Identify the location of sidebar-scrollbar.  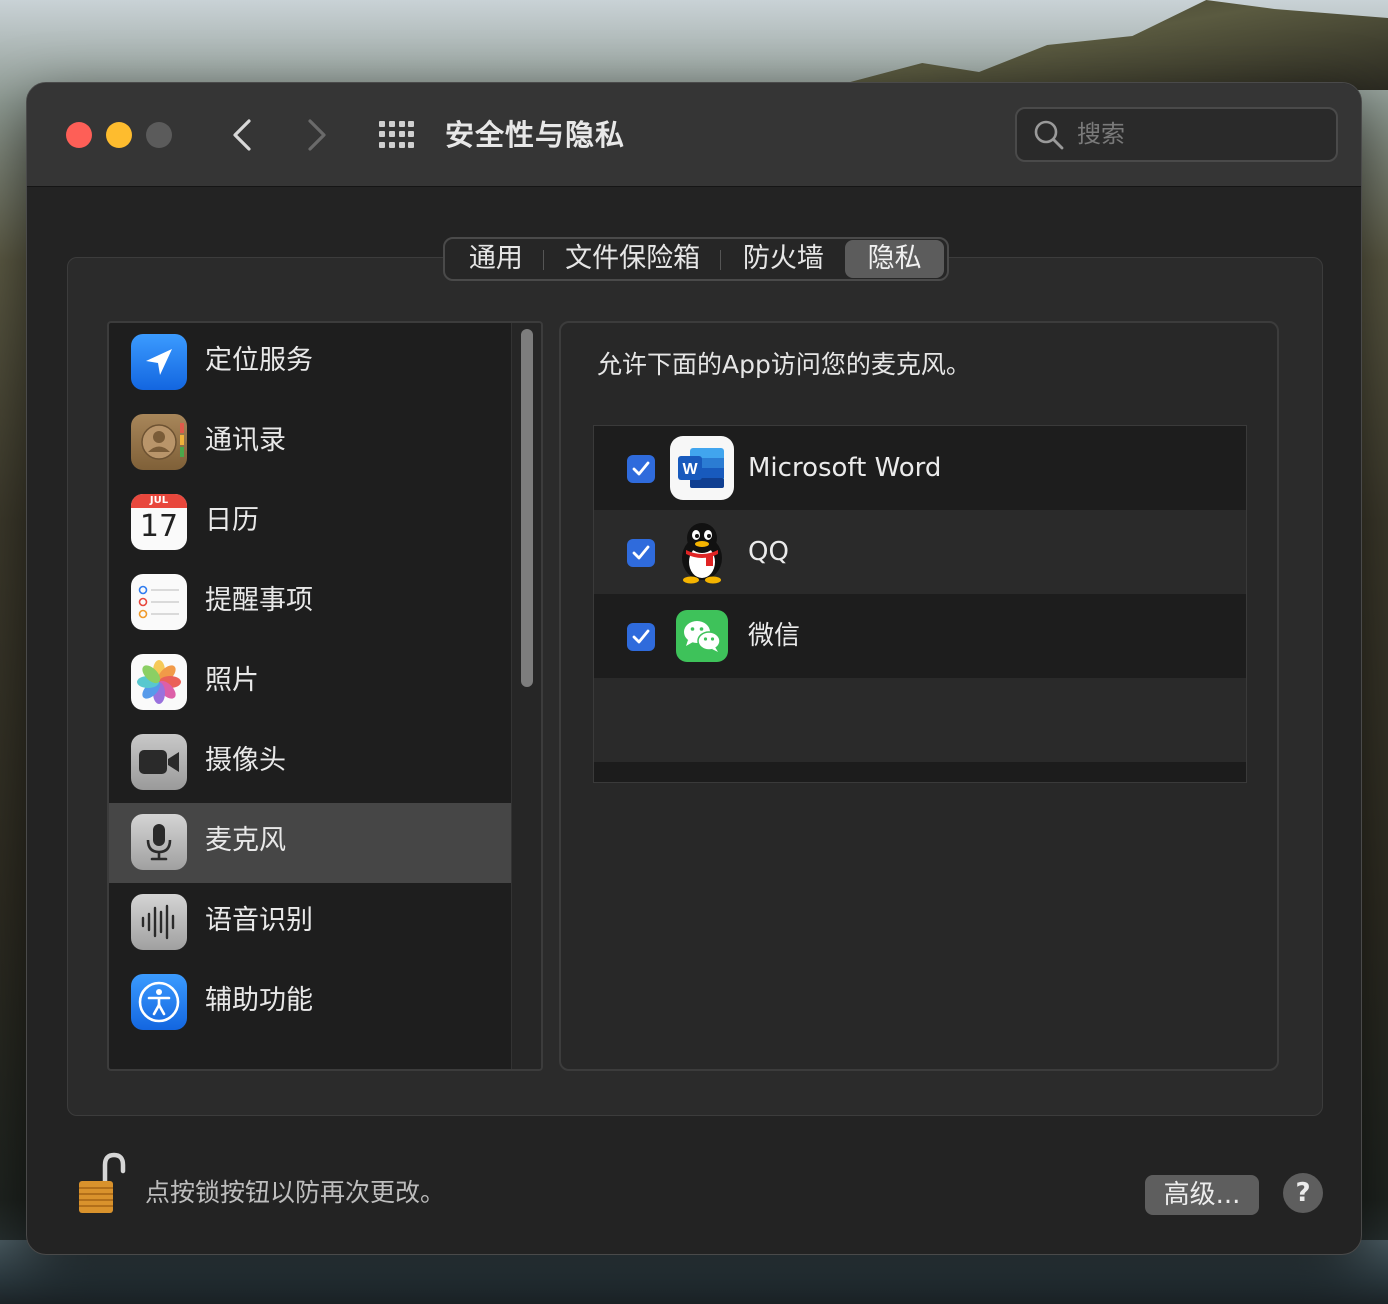
(526, 696).